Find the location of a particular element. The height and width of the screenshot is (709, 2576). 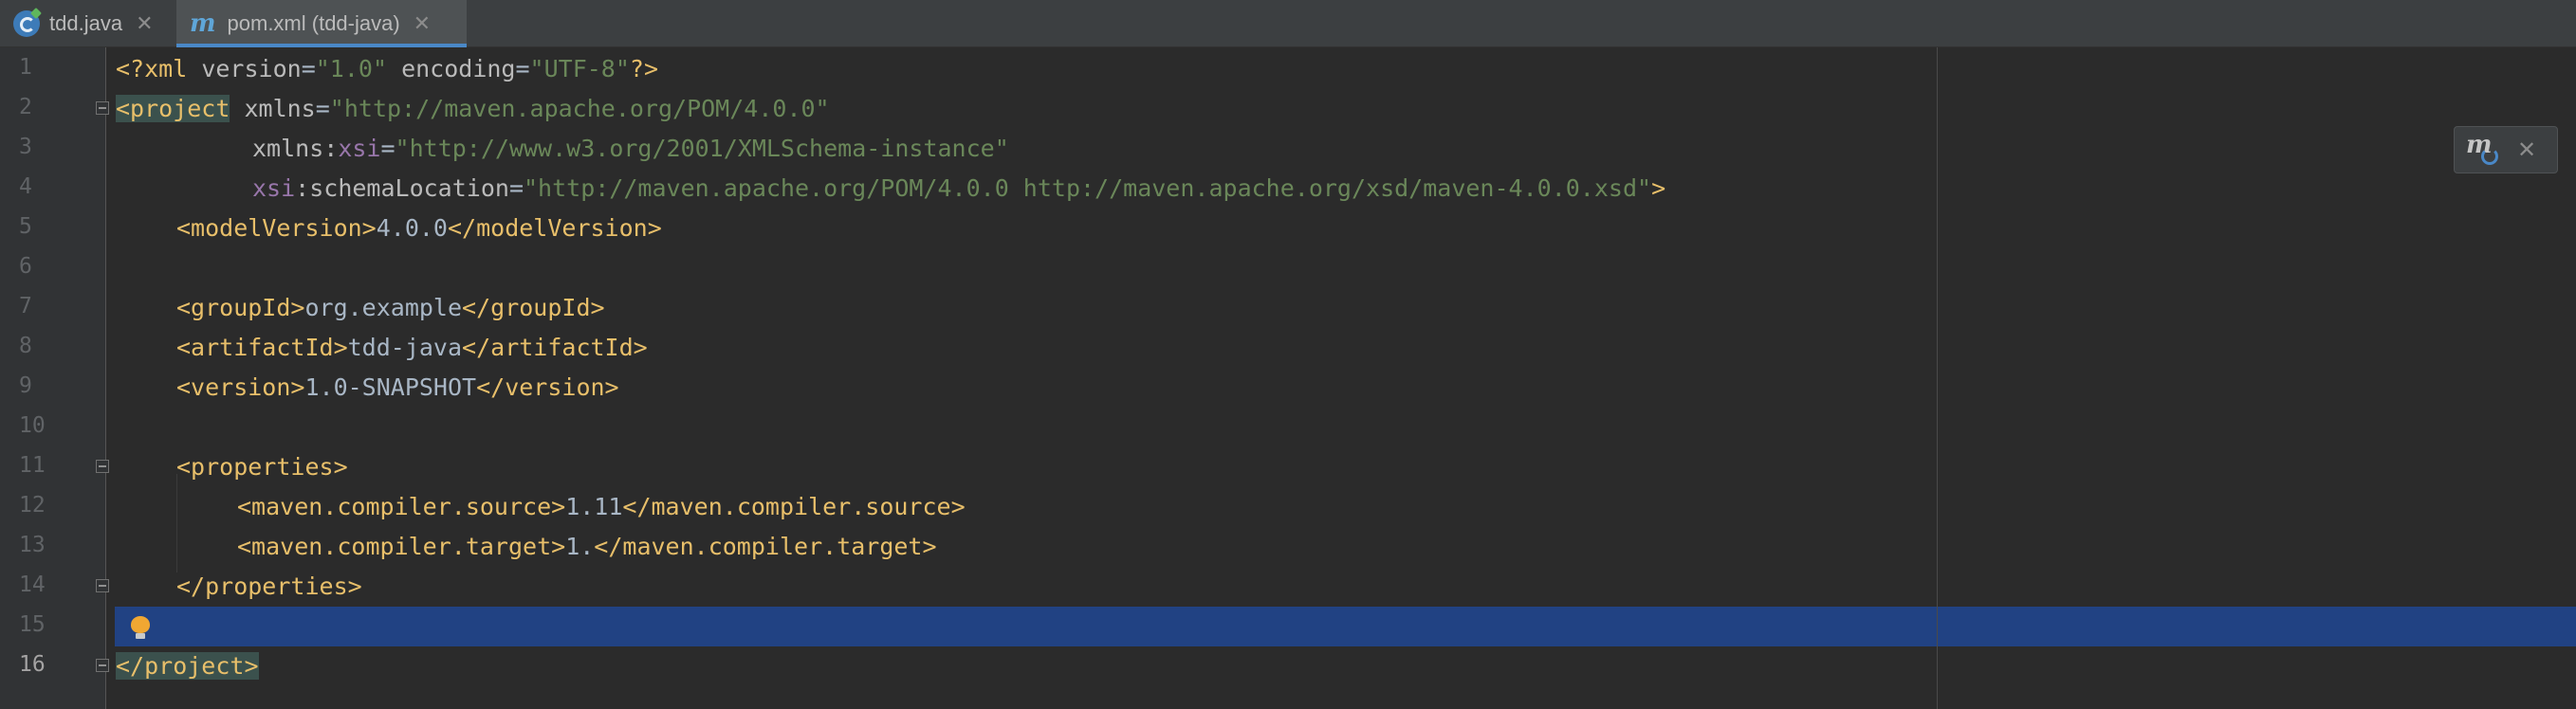

maven-icon: m is located at coordinates (203, 23).